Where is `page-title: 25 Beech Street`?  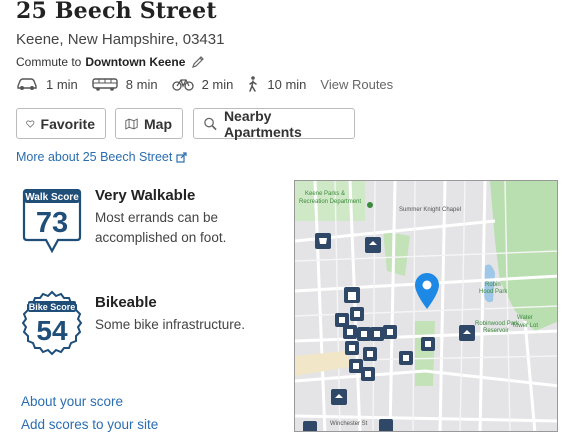
page-title: 25 Beech Street is located at coordinates (116, 12).